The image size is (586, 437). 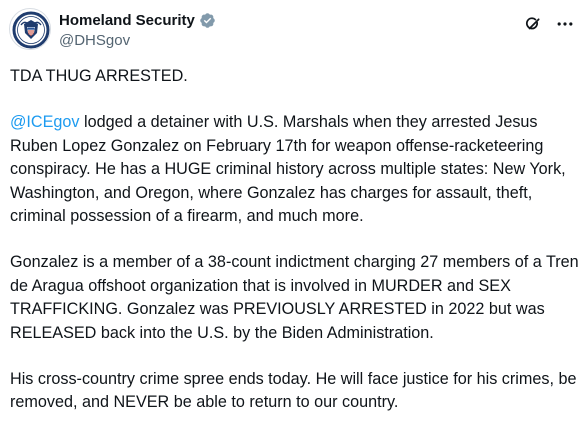 I want to click on post-actions, so click(x=549, y=24).